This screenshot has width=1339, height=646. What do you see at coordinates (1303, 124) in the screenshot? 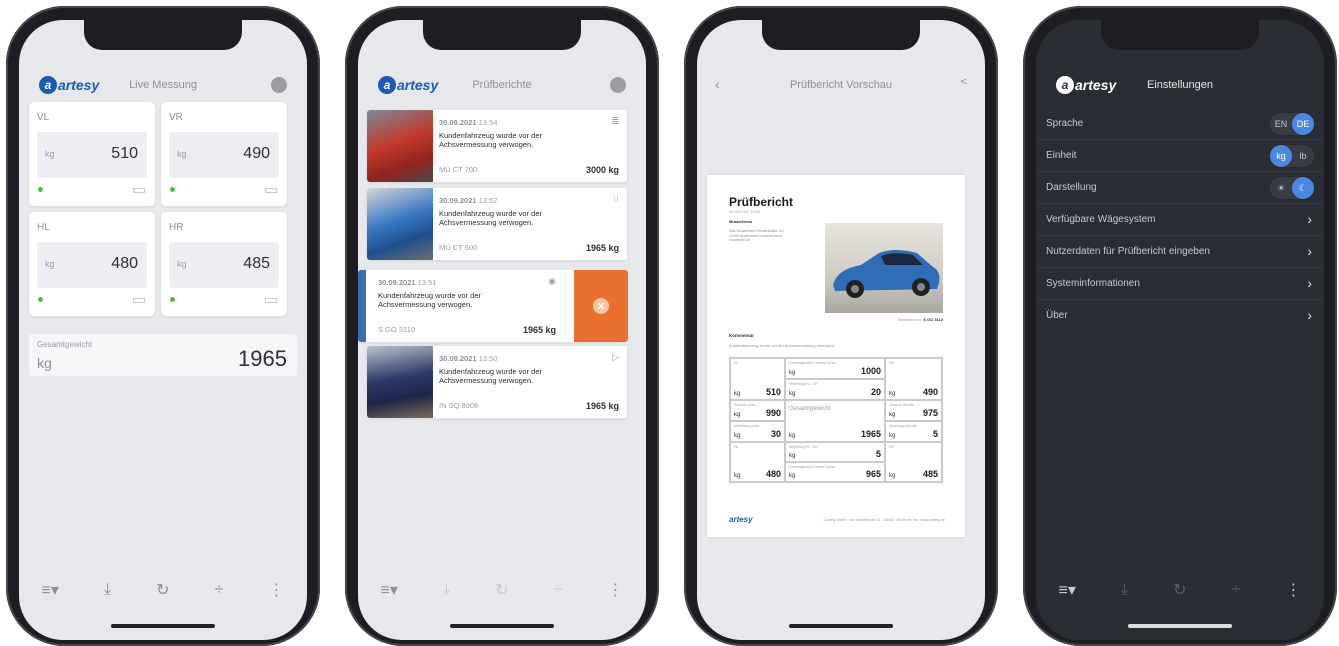
I see `option-de: DE` at bounding box center [1303, 124].